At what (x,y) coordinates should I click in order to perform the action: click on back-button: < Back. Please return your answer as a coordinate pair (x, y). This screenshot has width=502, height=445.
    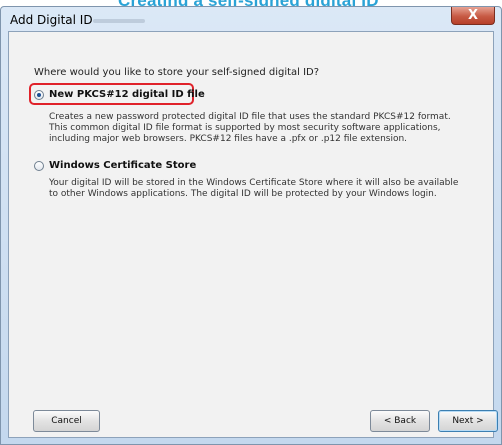
    Looking at the image, I should click on (400, 421).